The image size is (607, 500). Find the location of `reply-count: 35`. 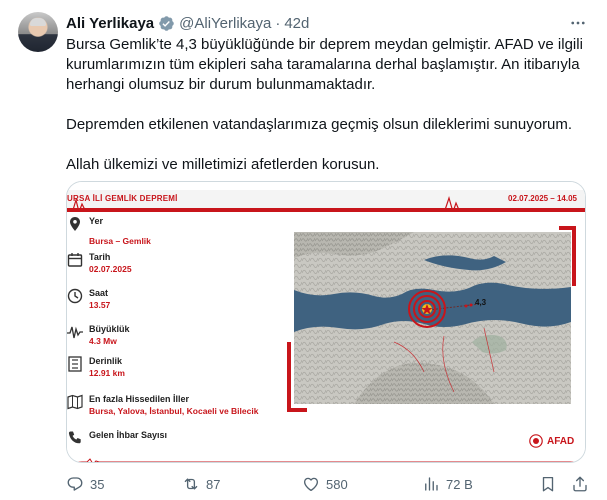

reply-count: 35 is located at coordinates (97, 484).